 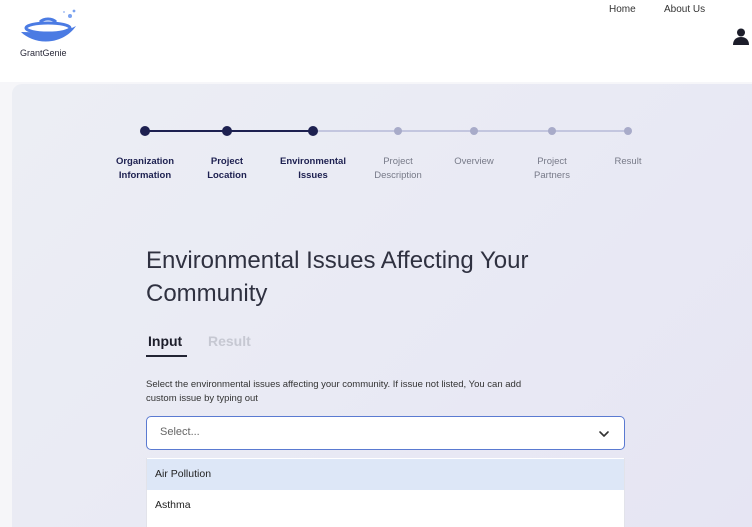 I want to click on select-option-air-pollution: Air Pollution, so click(x=385, y=474).